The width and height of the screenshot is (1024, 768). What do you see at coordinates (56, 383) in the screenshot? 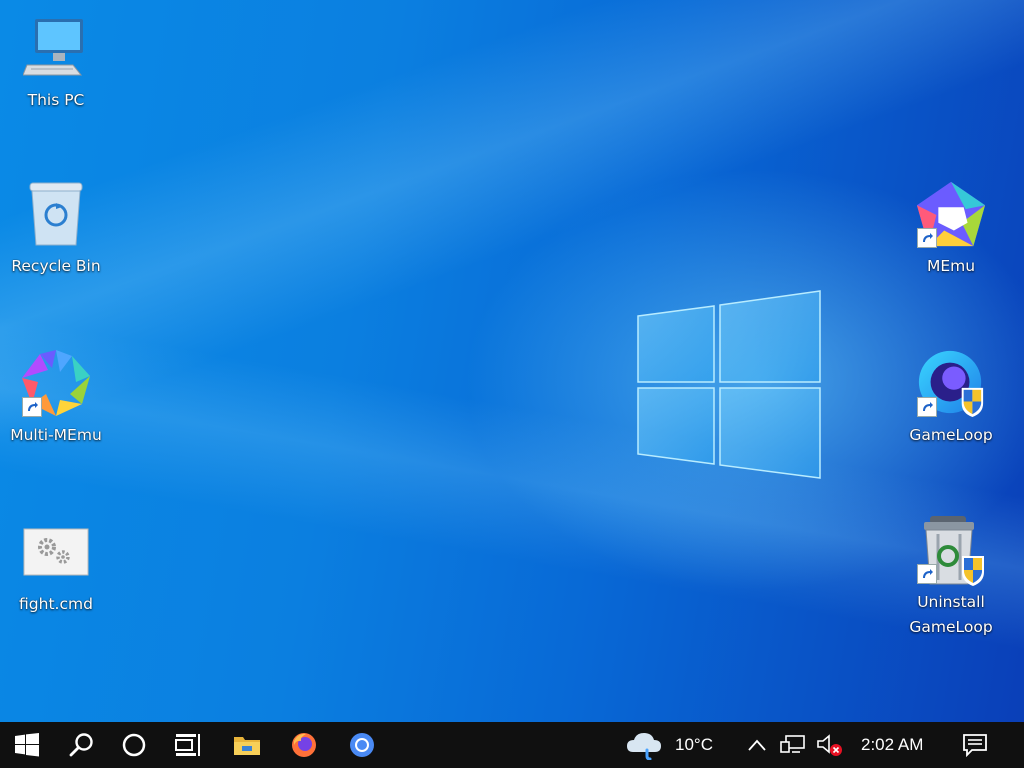
I see `multi-memu-icon` at bounding box center [56, 383].